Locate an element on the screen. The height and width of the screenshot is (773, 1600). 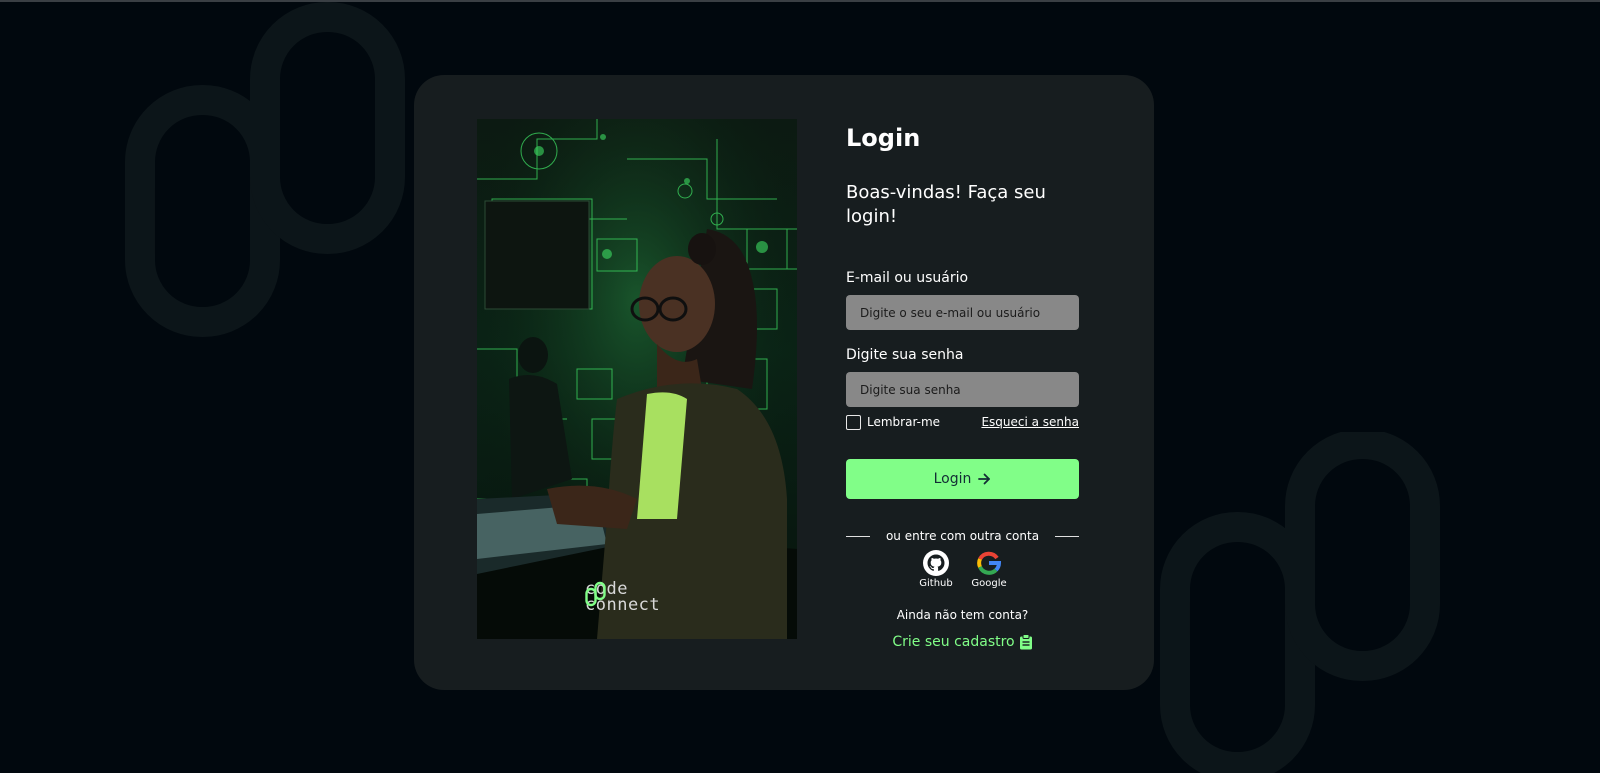
code-connect-logo-icon is located at coordinates (595, 594).